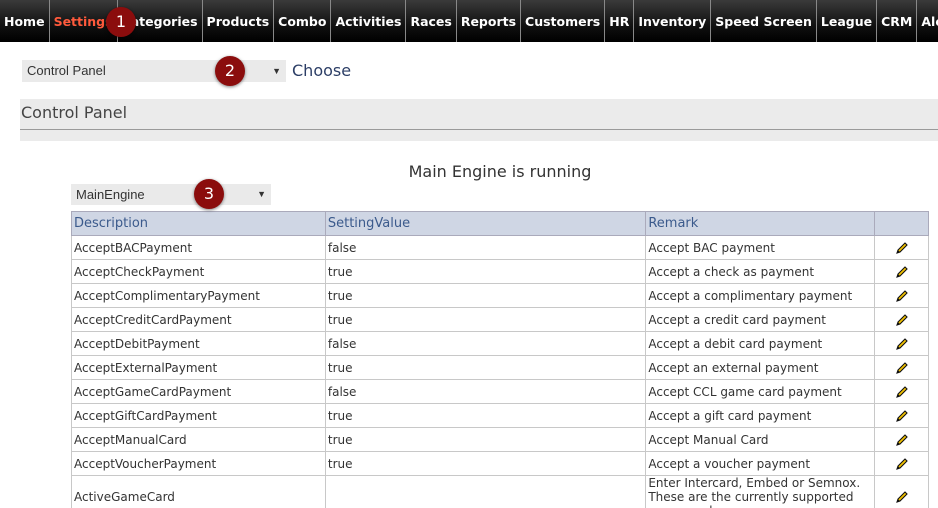 The width and height of the screenshot is (938, 508). I want to click on nav-item-races: Races, so click(431, 21).